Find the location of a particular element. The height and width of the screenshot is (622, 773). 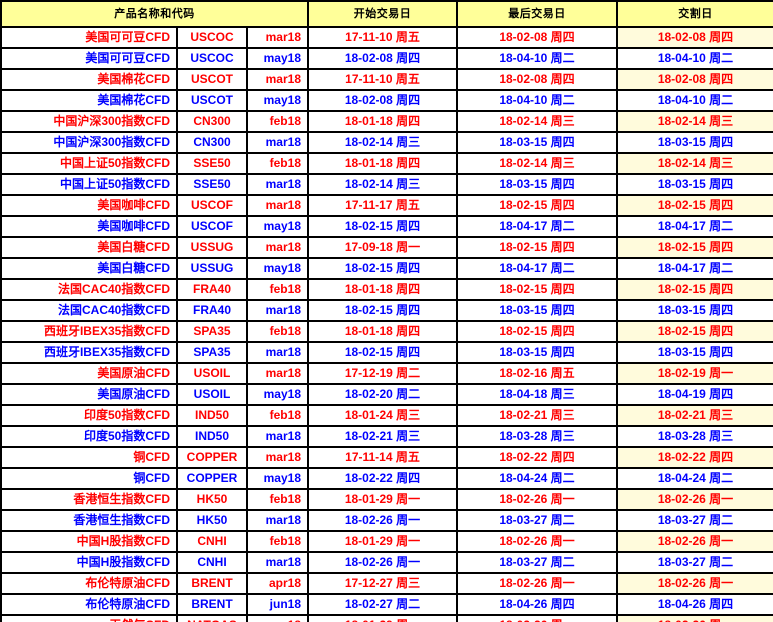

cell-settlement-date: 18-02-22 周四 is located at coordinates (694, 457).